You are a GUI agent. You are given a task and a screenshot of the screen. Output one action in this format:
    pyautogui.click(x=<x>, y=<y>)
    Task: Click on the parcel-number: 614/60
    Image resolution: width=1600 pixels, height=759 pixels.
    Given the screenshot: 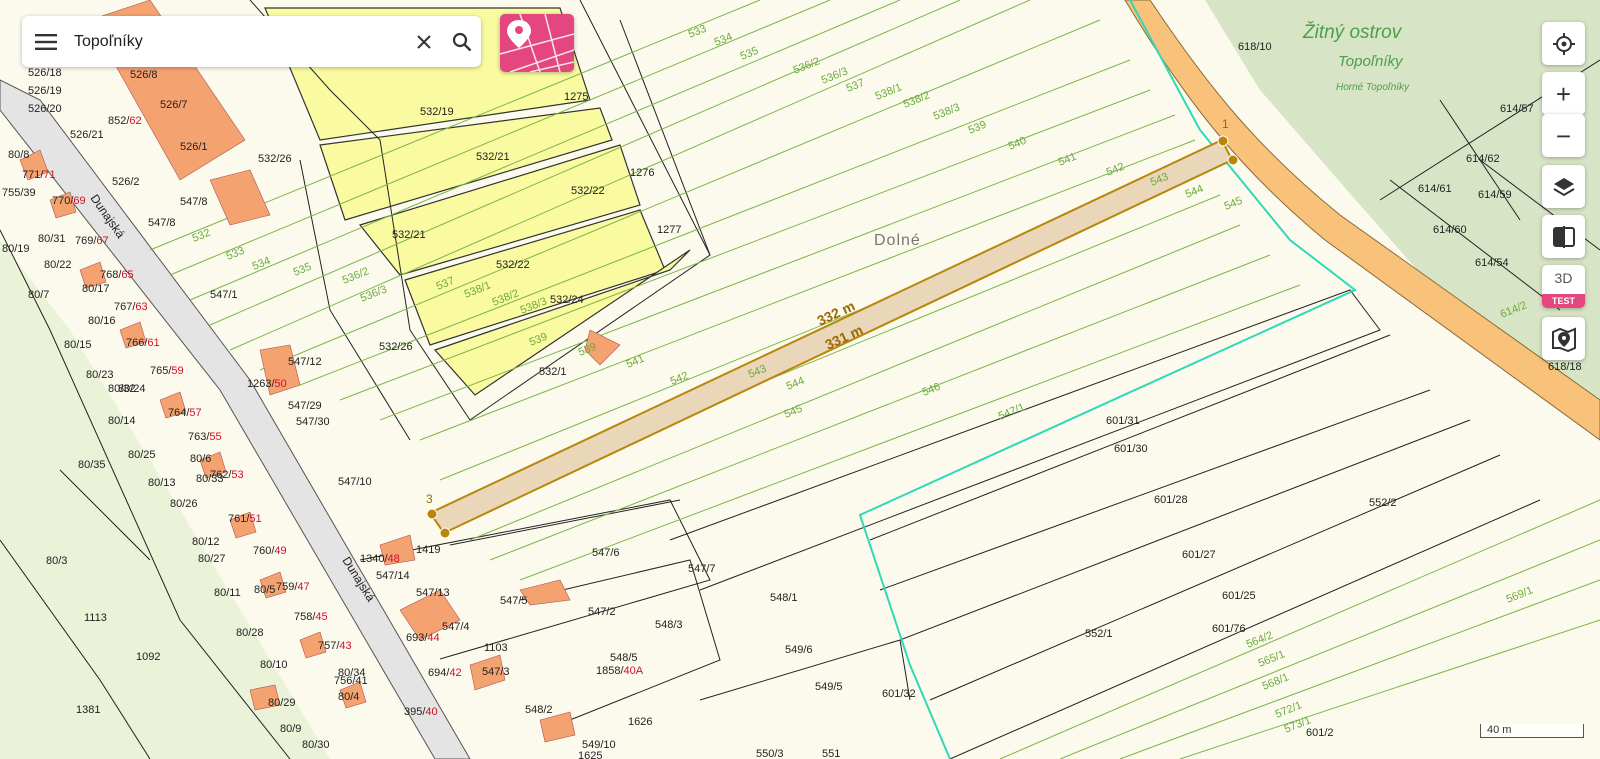 What is the action you would take?
    pyautogui.click(x=1450, y=230)
    